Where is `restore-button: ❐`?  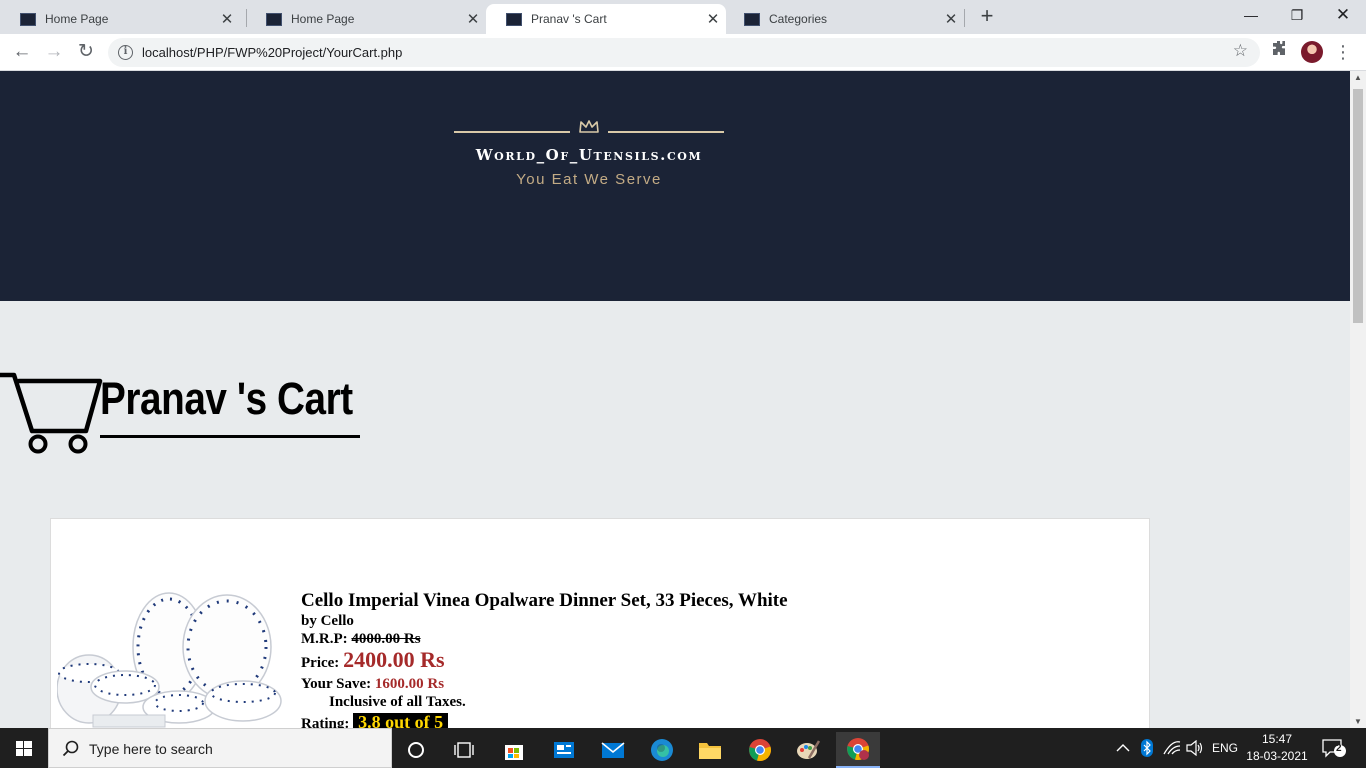 restore-button: ❐ is located at coordinates (1297, 16).